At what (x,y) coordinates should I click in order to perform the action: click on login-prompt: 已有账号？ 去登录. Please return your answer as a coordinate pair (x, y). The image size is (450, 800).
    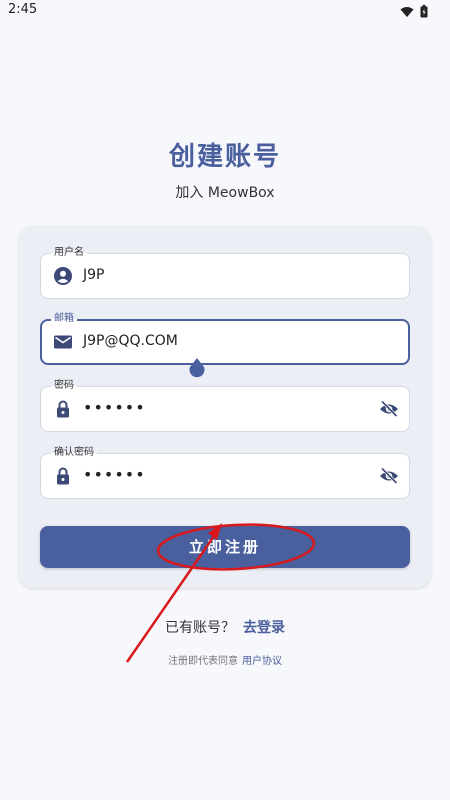
    Looking at the image, I should click on (225, 627).